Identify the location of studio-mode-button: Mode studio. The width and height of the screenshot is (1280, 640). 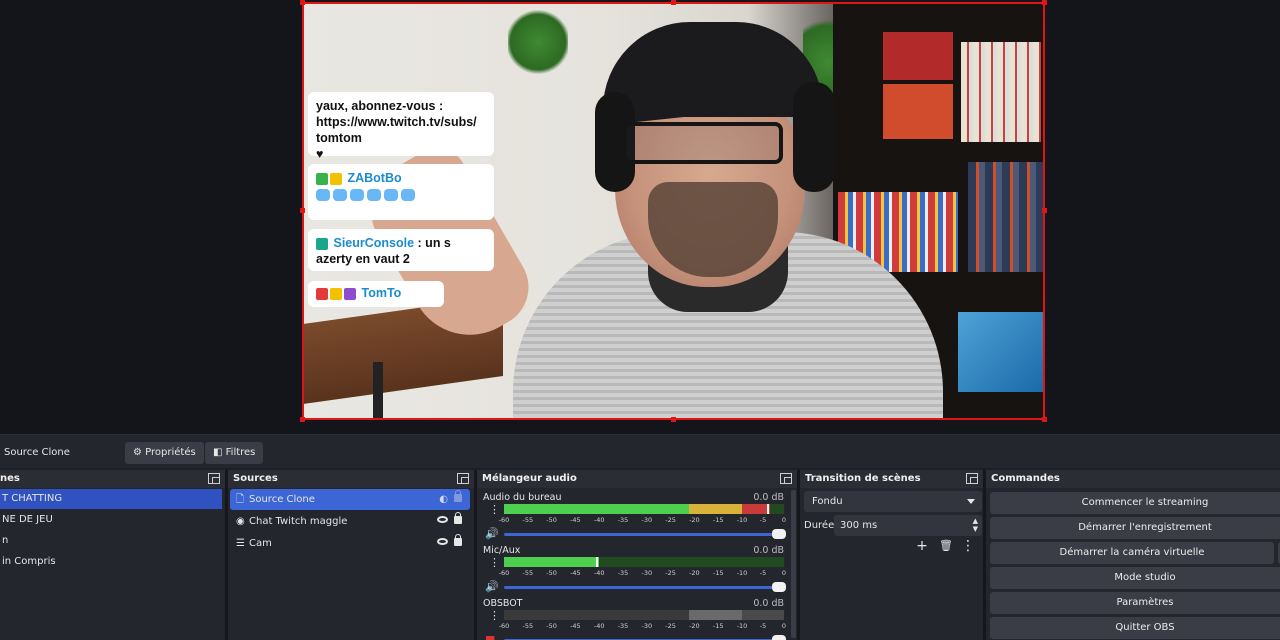
(1135, 578).